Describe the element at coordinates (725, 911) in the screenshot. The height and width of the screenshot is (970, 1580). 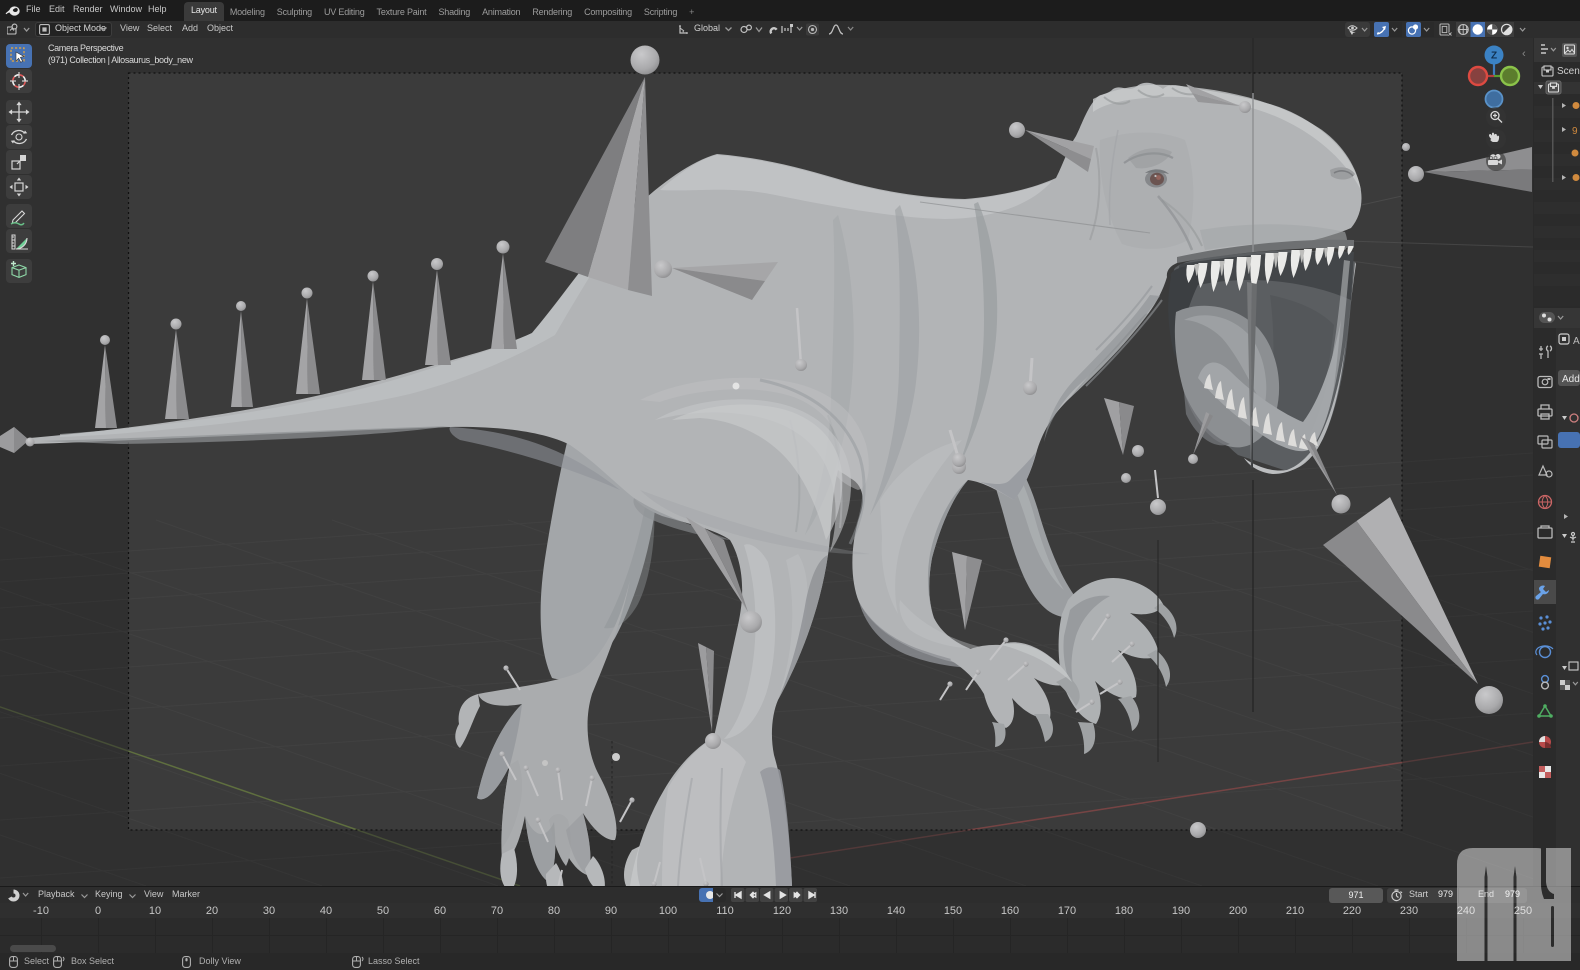
I see `svg-text: 110` at that location.